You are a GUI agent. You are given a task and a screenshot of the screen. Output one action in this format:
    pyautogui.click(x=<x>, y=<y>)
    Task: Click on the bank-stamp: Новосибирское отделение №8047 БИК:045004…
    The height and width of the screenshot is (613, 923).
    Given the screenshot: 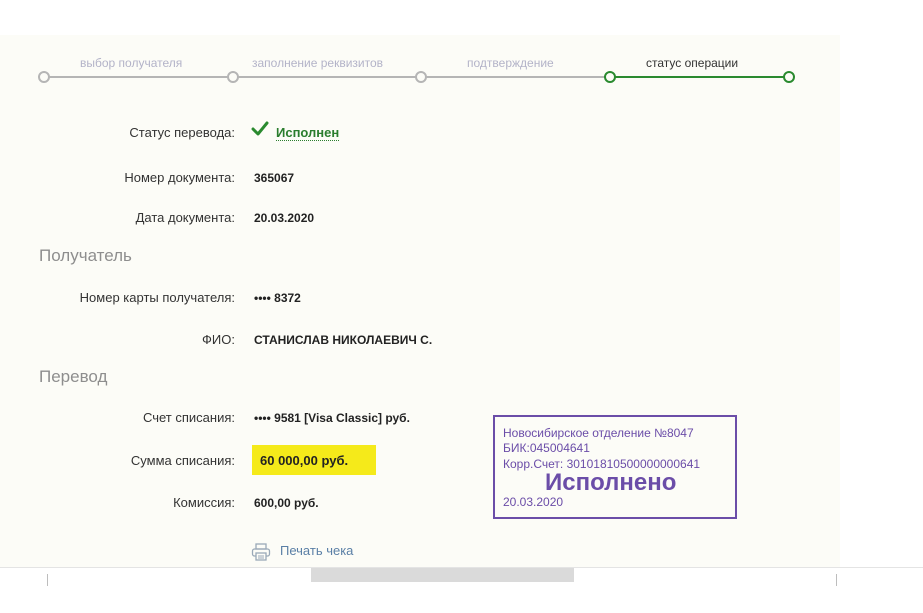 What is the action you would take?
    pyautogui.click(x=615, y=467)
    